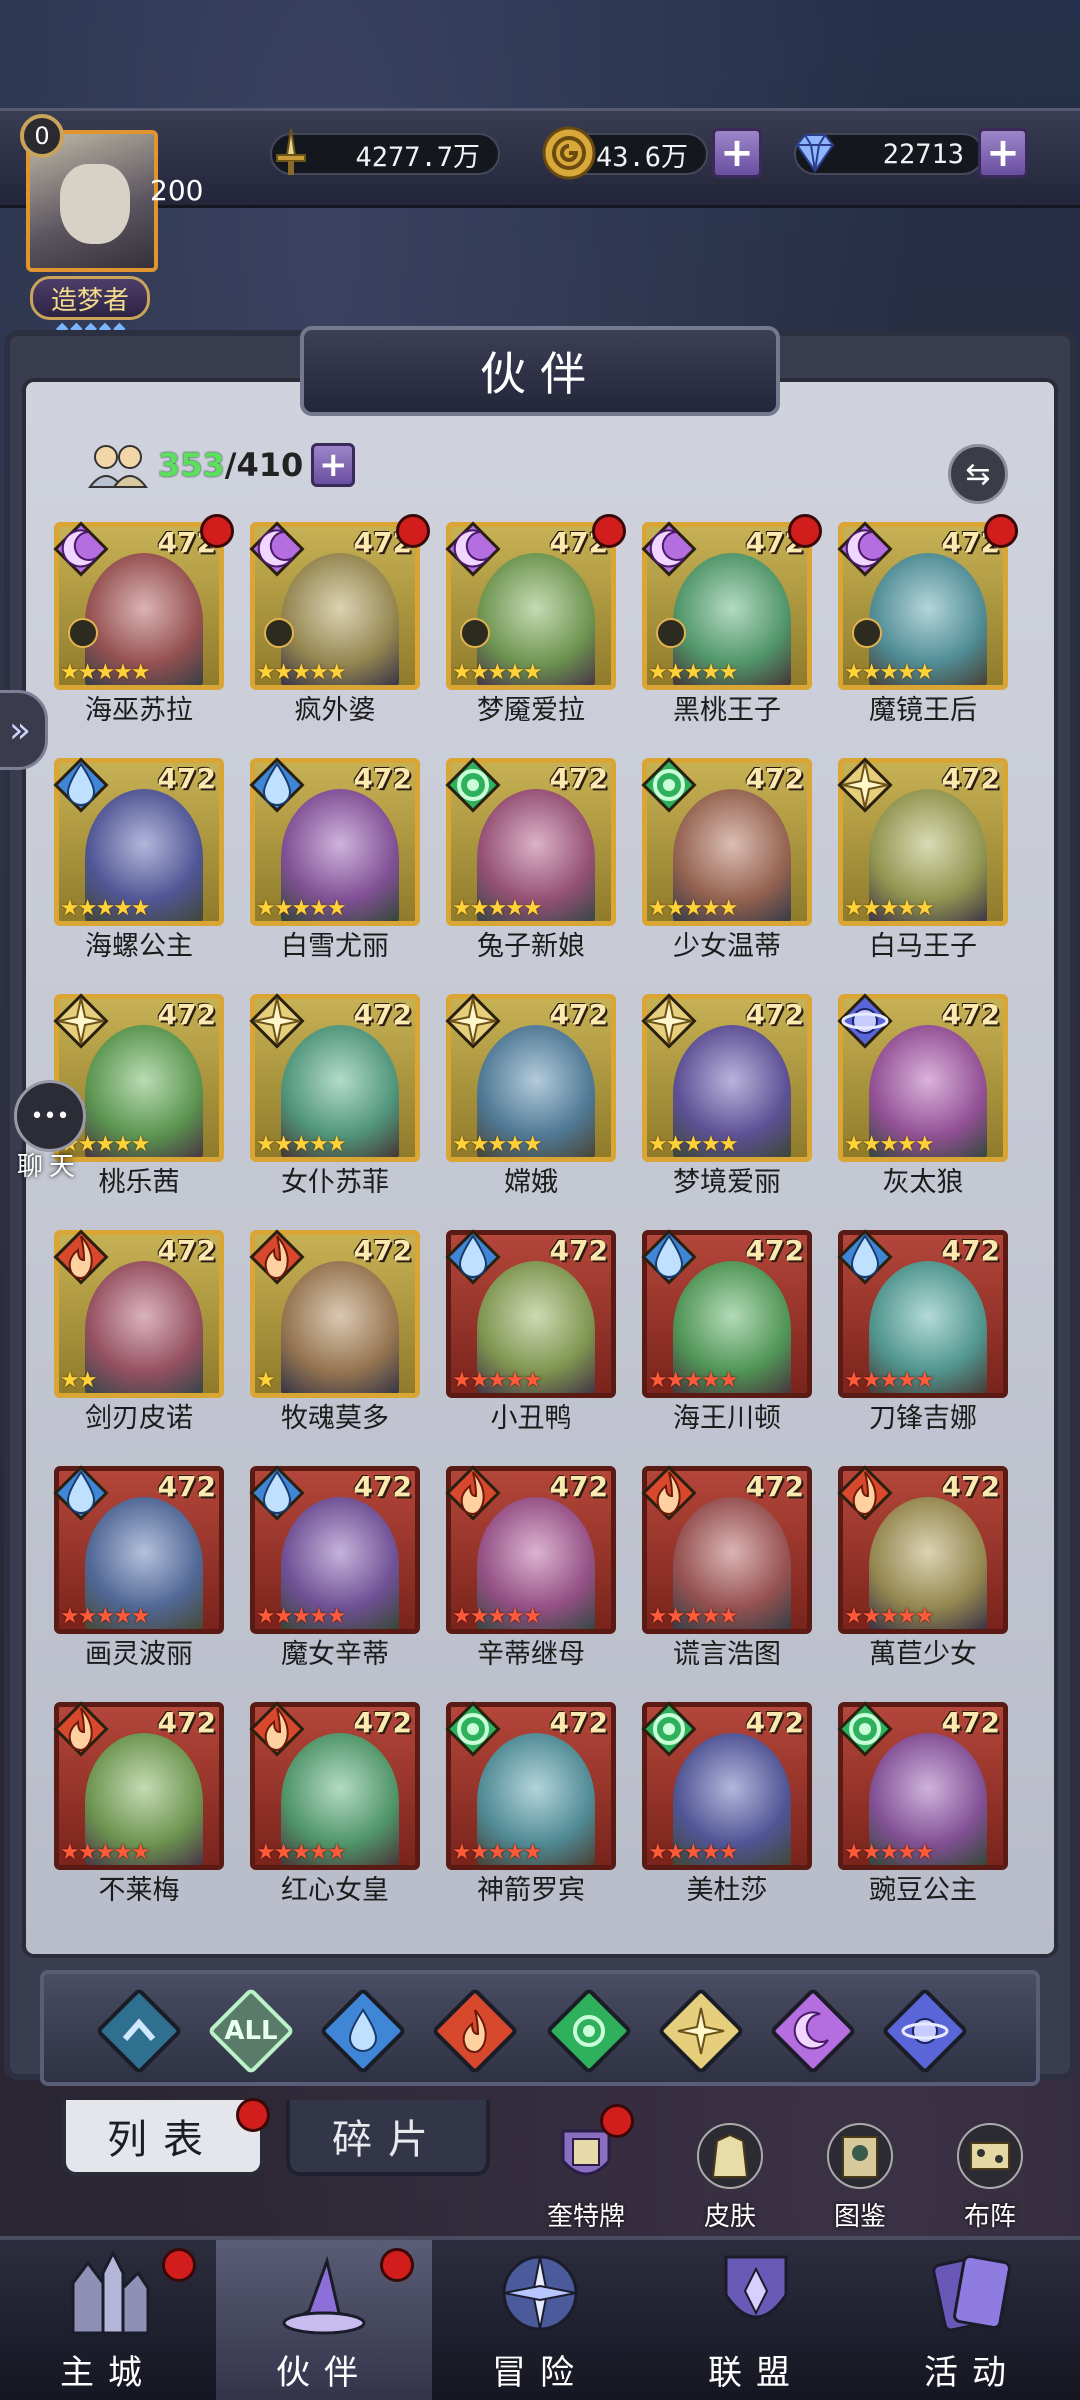  I want to click on filter-light-button, so click(701, 2031).